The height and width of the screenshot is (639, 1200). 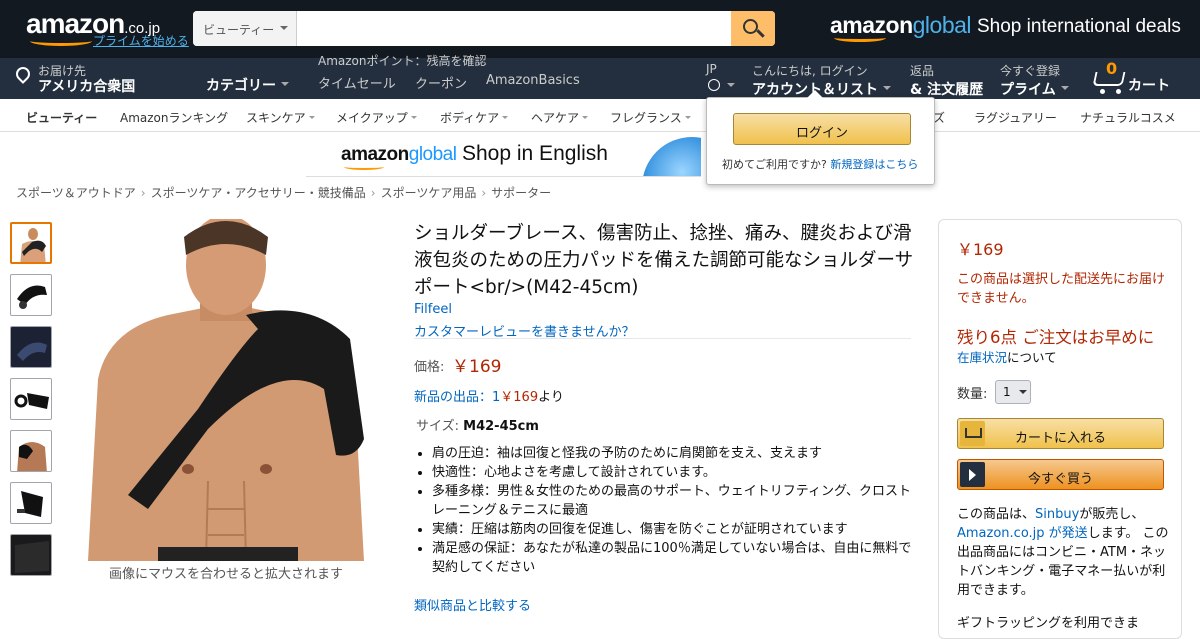 I want to click on shipping-warning: この商品は選択した配送先にお届けできません。, so click(x=1061, y=289).